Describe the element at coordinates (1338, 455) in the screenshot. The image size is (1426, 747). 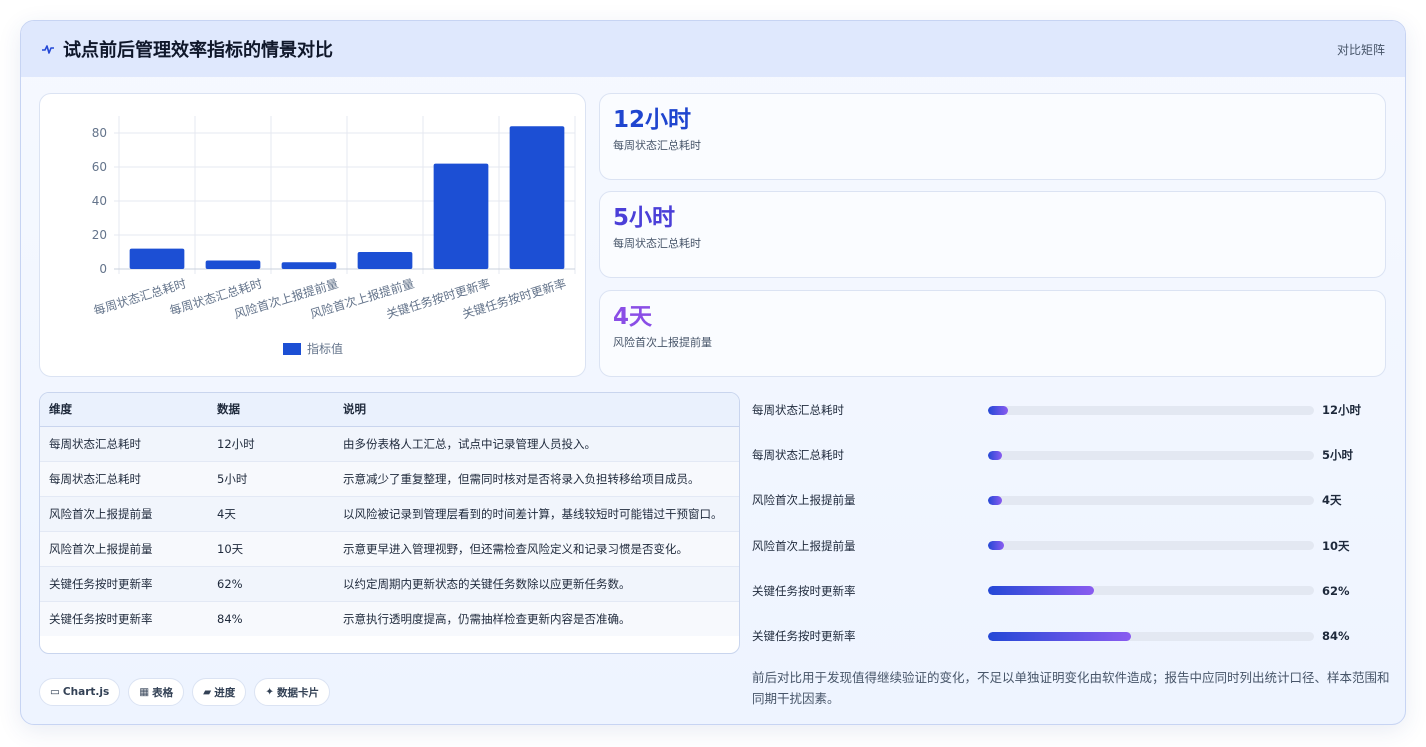
I see `progress-value: 5小时` at that location.